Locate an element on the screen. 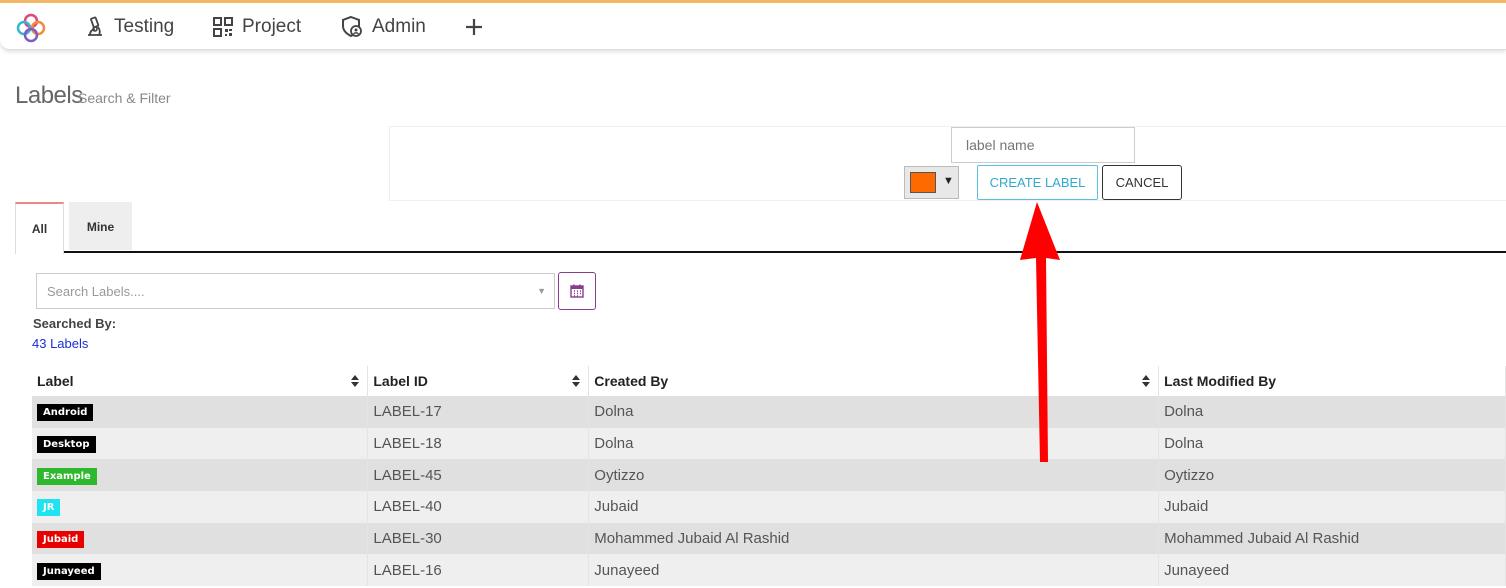 This screenshot has width=1506, height=588. date-filter-button is located at coordinates (577, 291).